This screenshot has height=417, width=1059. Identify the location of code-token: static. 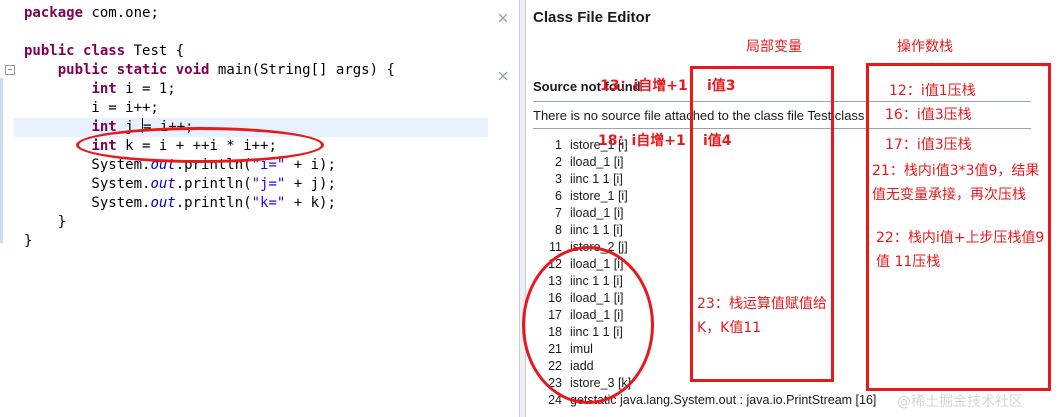
(142, 70).